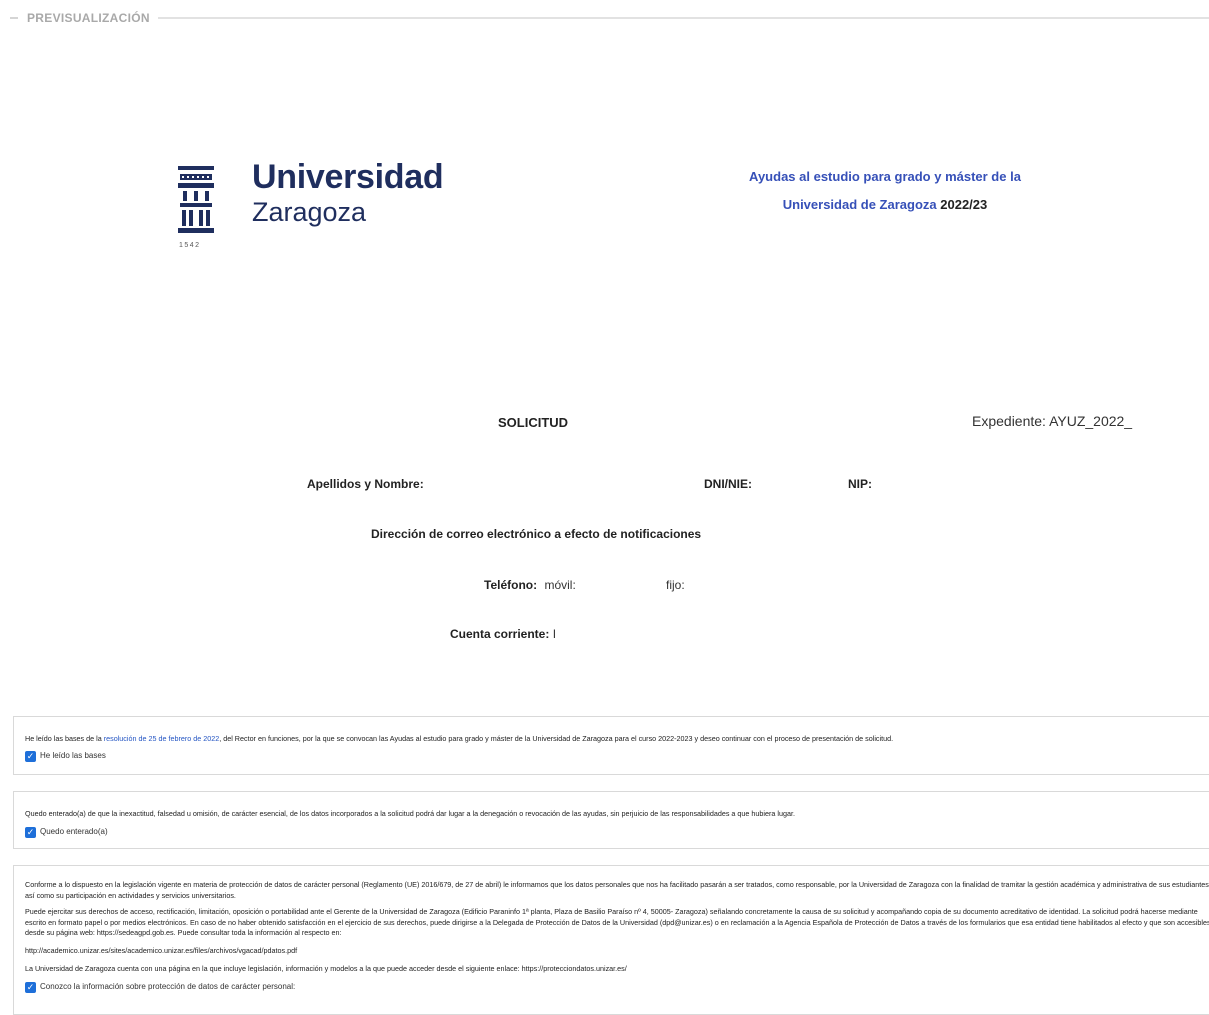  Describe the element at coordinates (14, 18) in the screenshot. I see `section-header-tick` at that location.